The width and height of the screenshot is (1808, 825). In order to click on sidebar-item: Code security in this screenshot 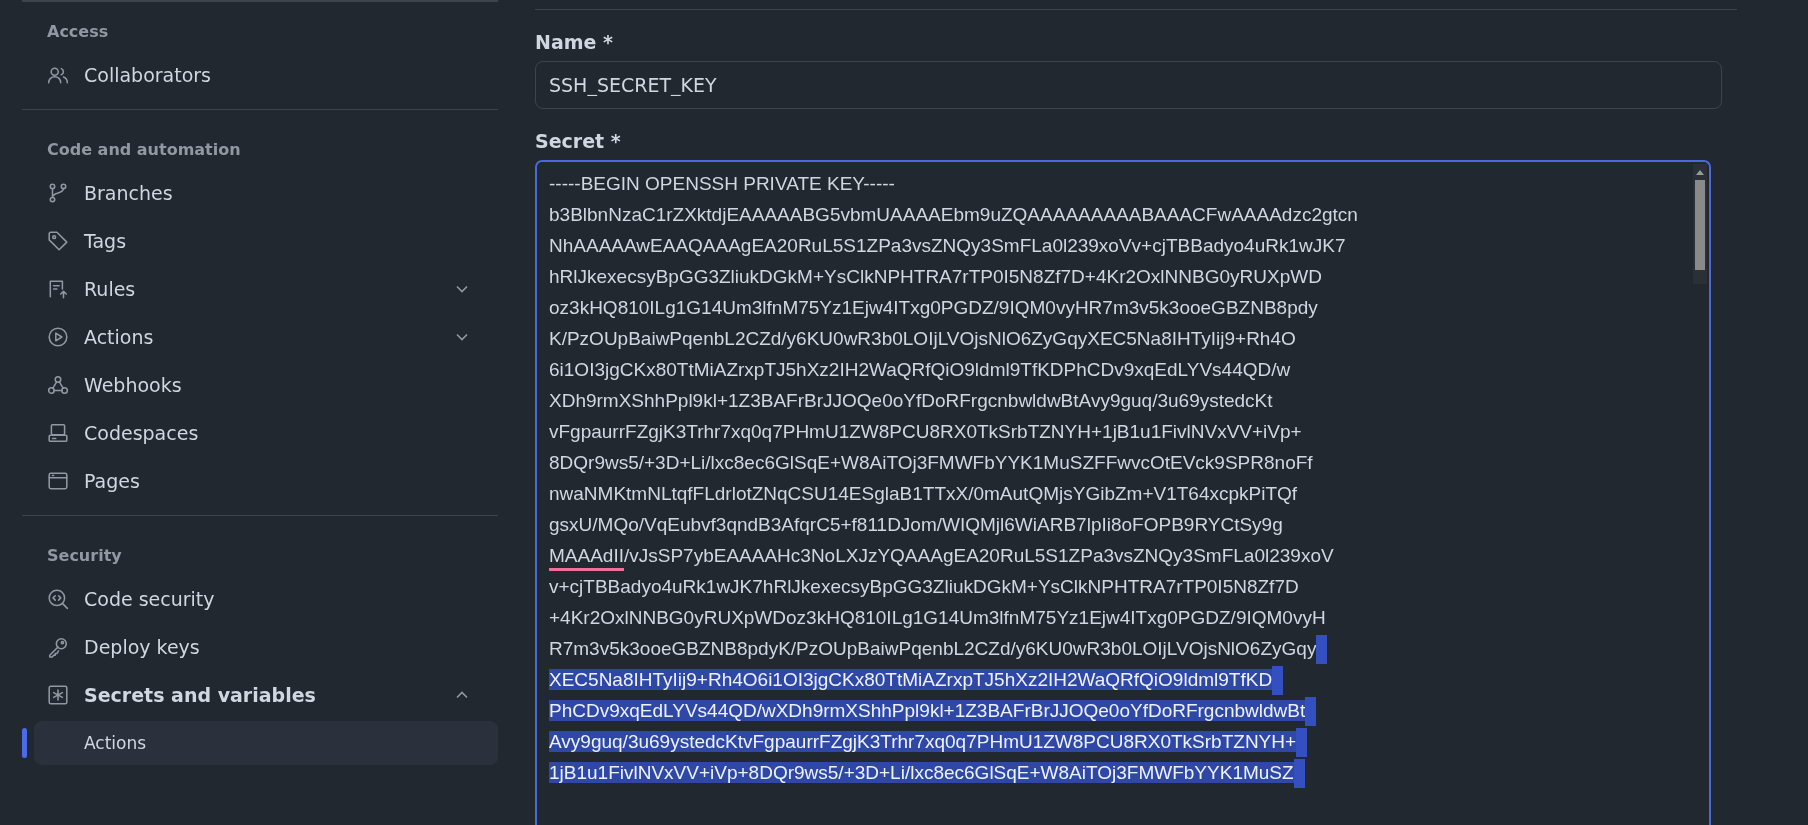, I will do `click(266, 599)`.